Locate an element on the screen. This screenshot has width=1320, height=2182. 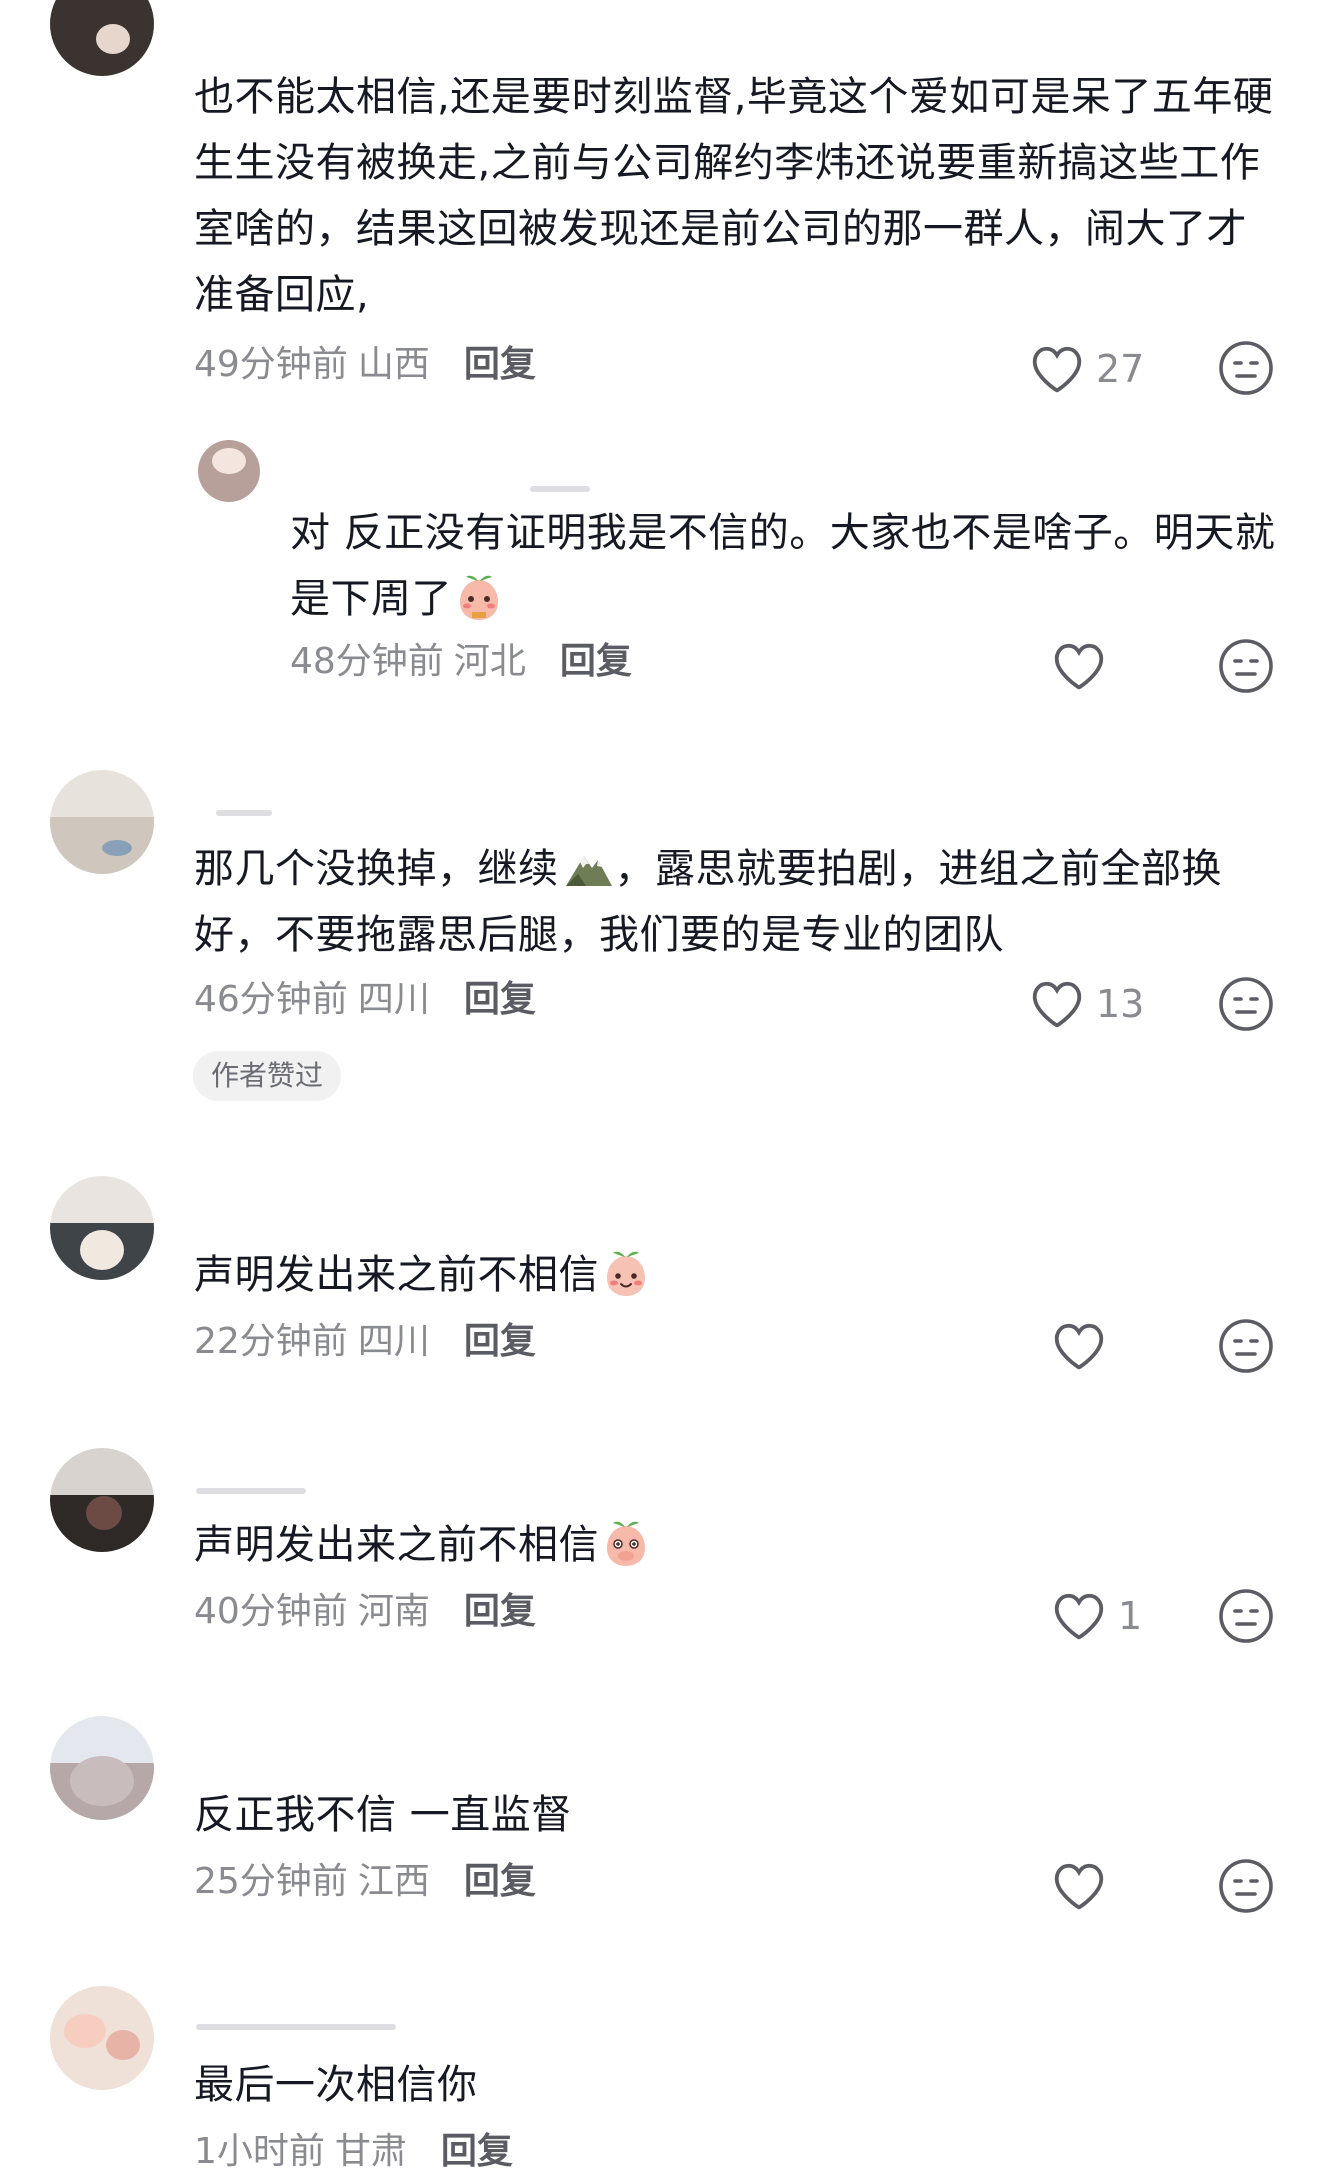
comment-meta: 49分钟前 山西 回复 is located at coordinates (365, 365).